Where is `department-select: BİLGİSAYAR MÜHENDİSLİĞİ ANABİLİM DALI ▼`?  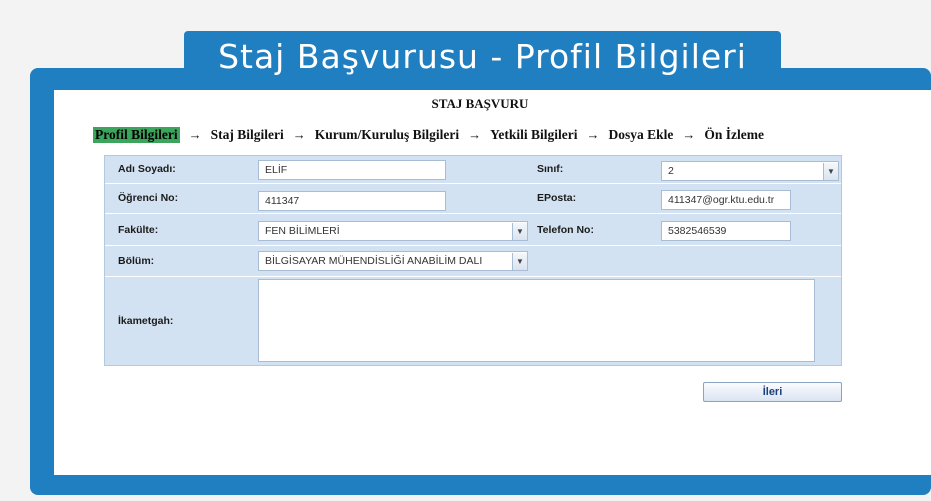 department-select: BİLGİSAYAR MÜHENDİSLİĞİ ANABİLİM DALI ▼ is located at coordinates (393, 261).